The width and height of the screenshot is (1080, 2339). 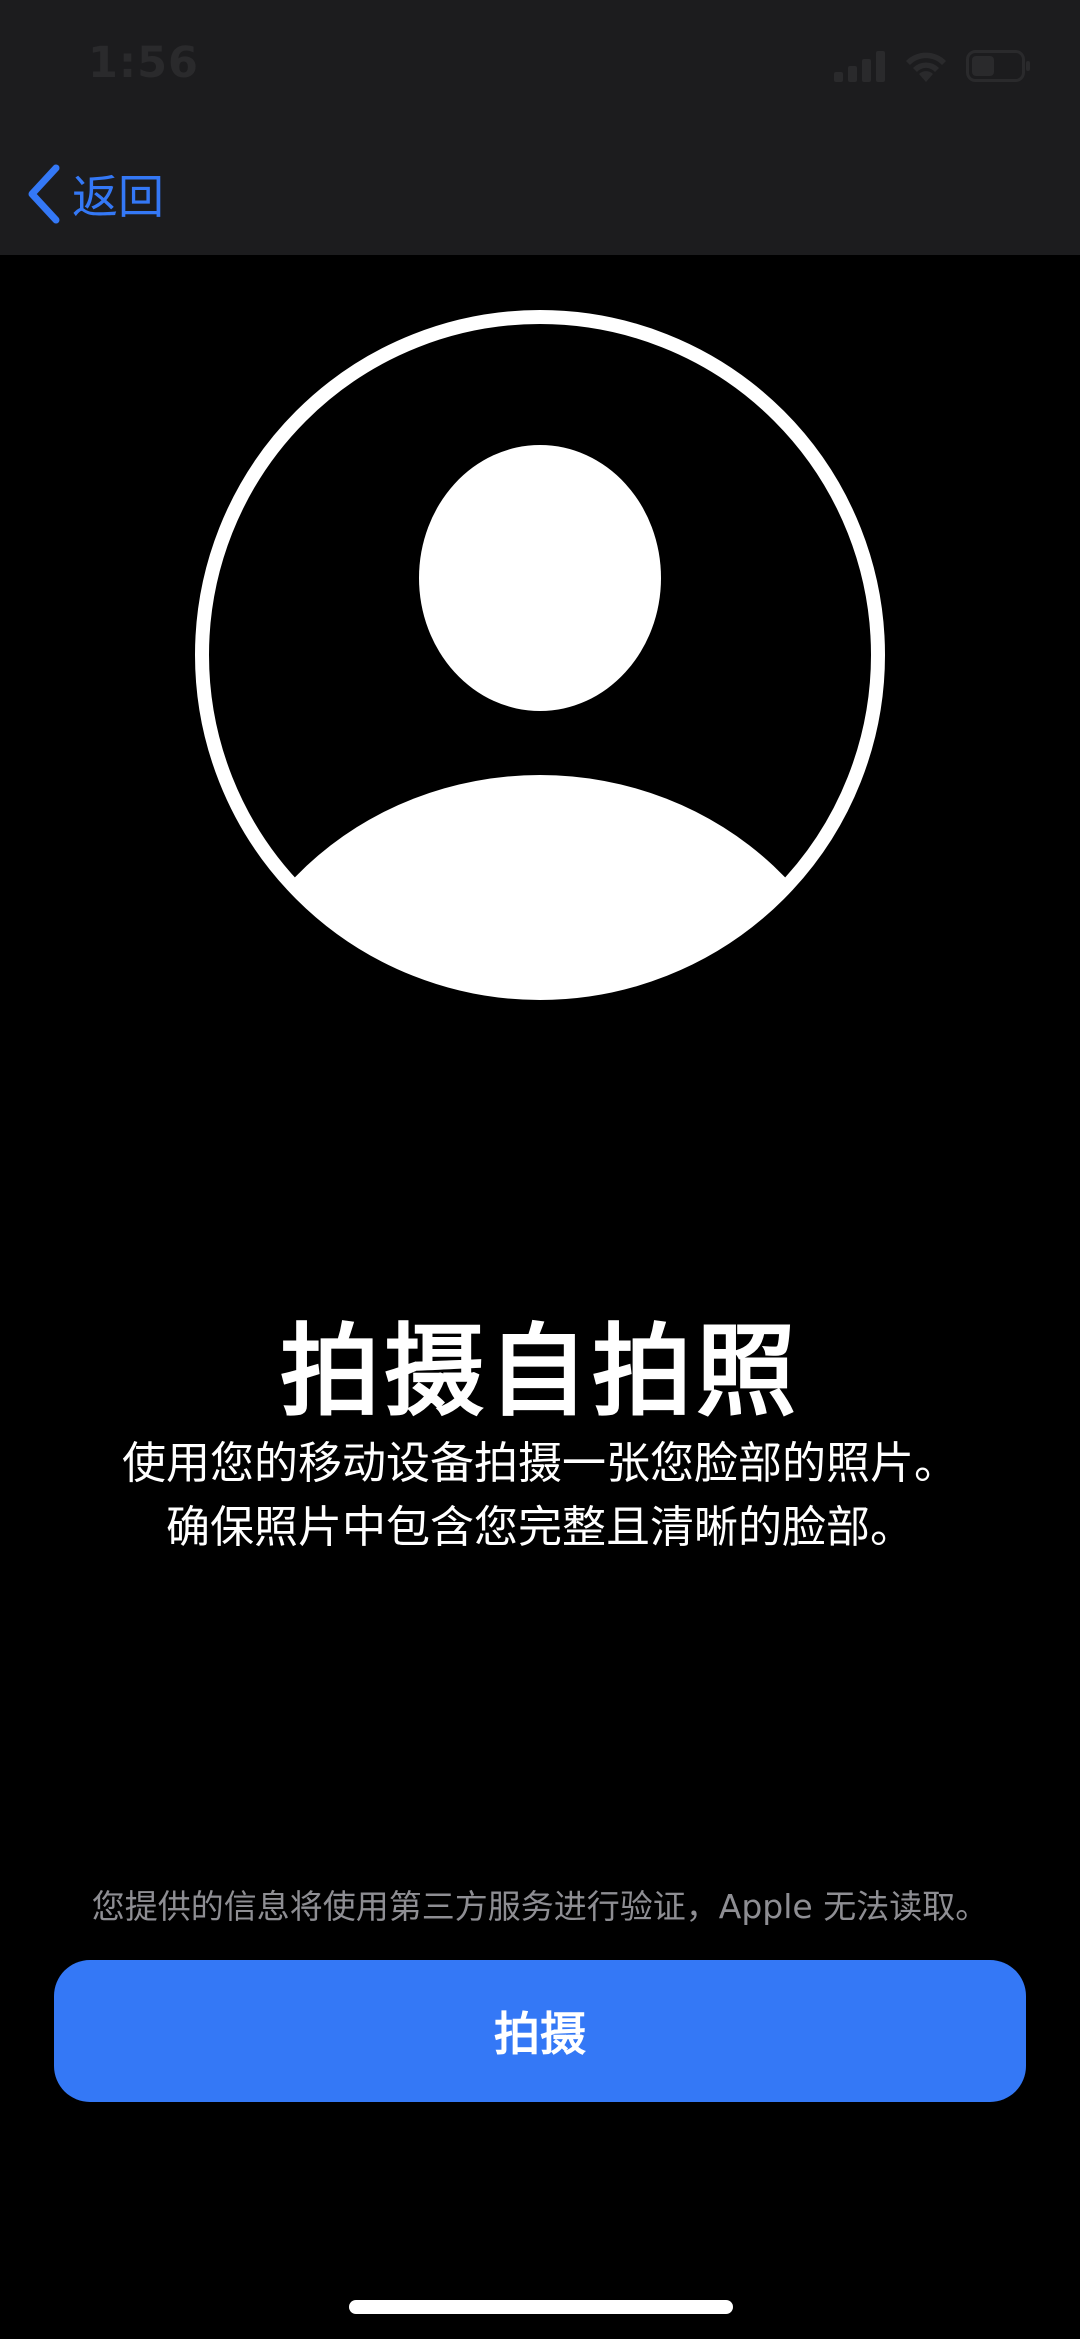 What do you see at coordinates (540, 1496) in the screenshot?
I see `description: 使用您的移动设备拍摄一张您脸部的照片。 确保照片中包含您完整且清晰的脸部。` at bounding box center [540, 1496].